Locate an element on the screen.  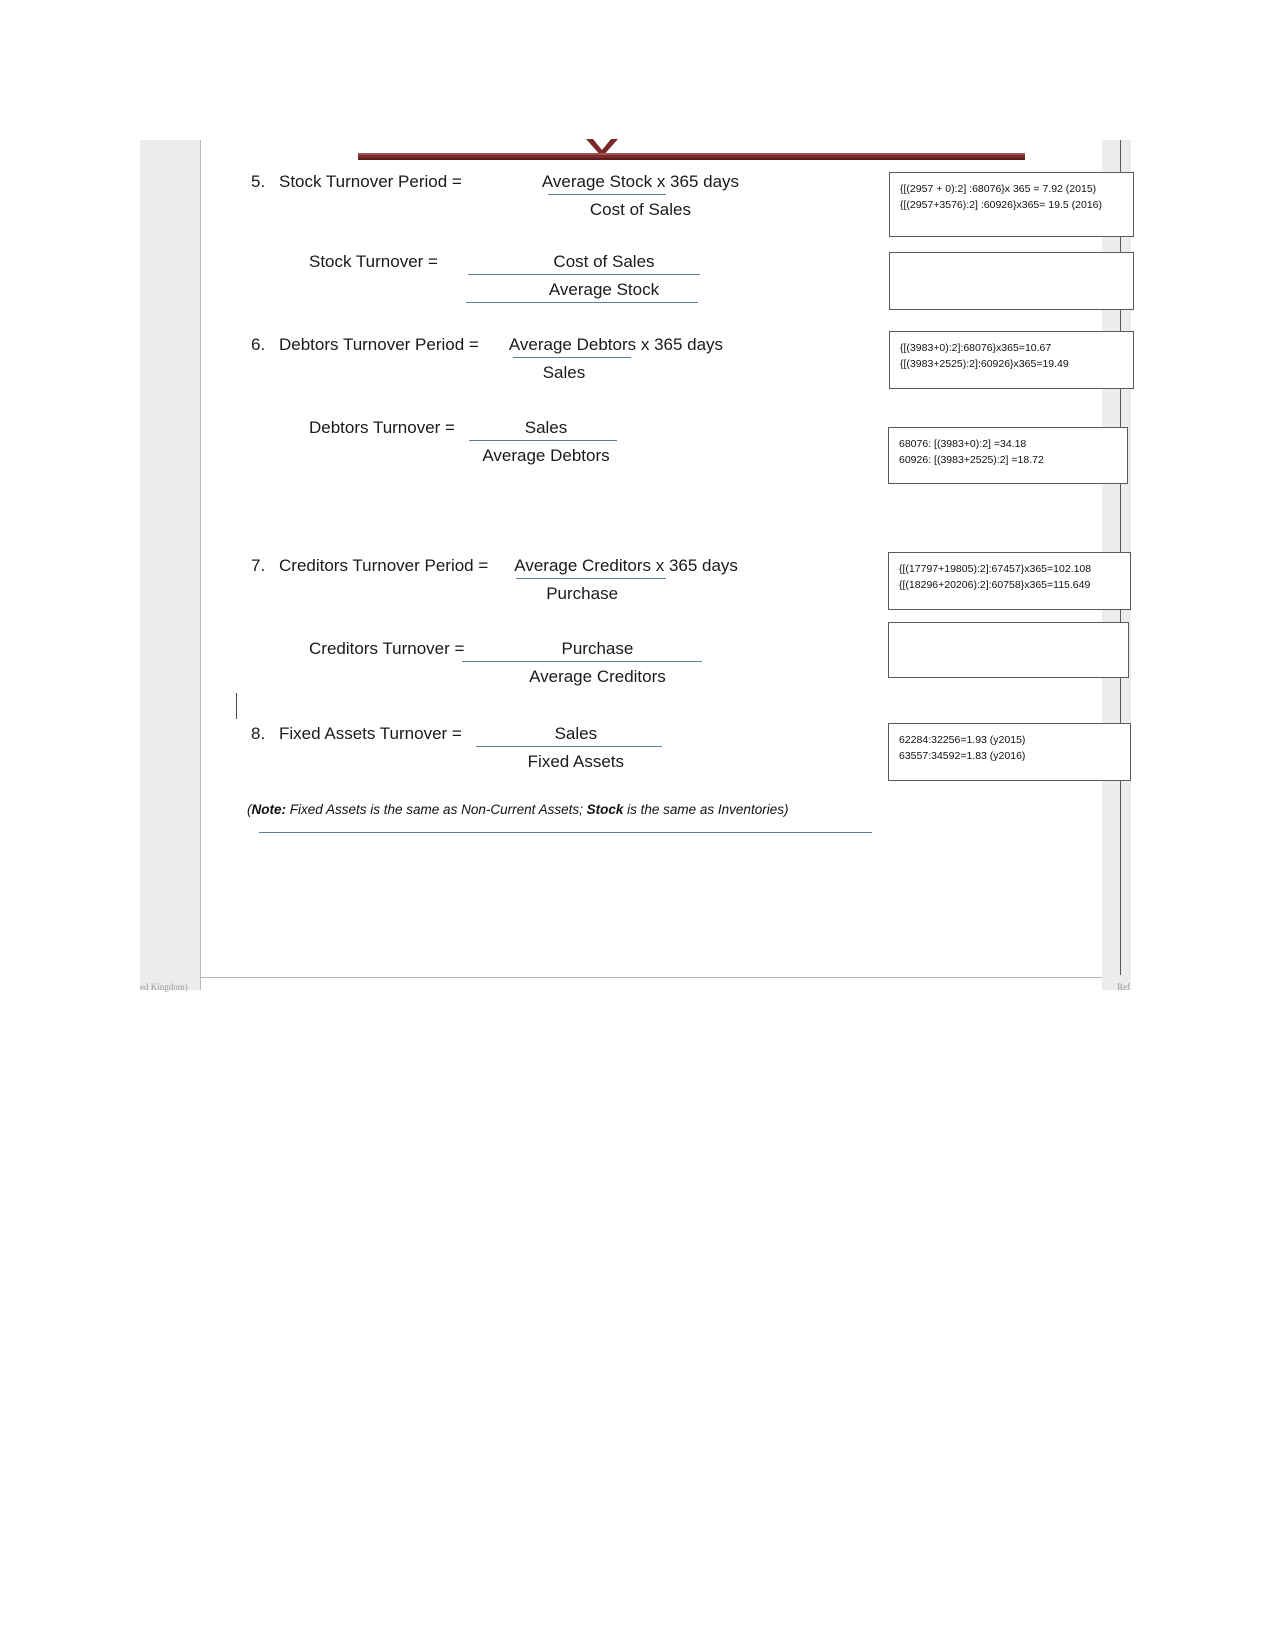
denominator-text: Average Creditors is located at coordinates (597, 676).